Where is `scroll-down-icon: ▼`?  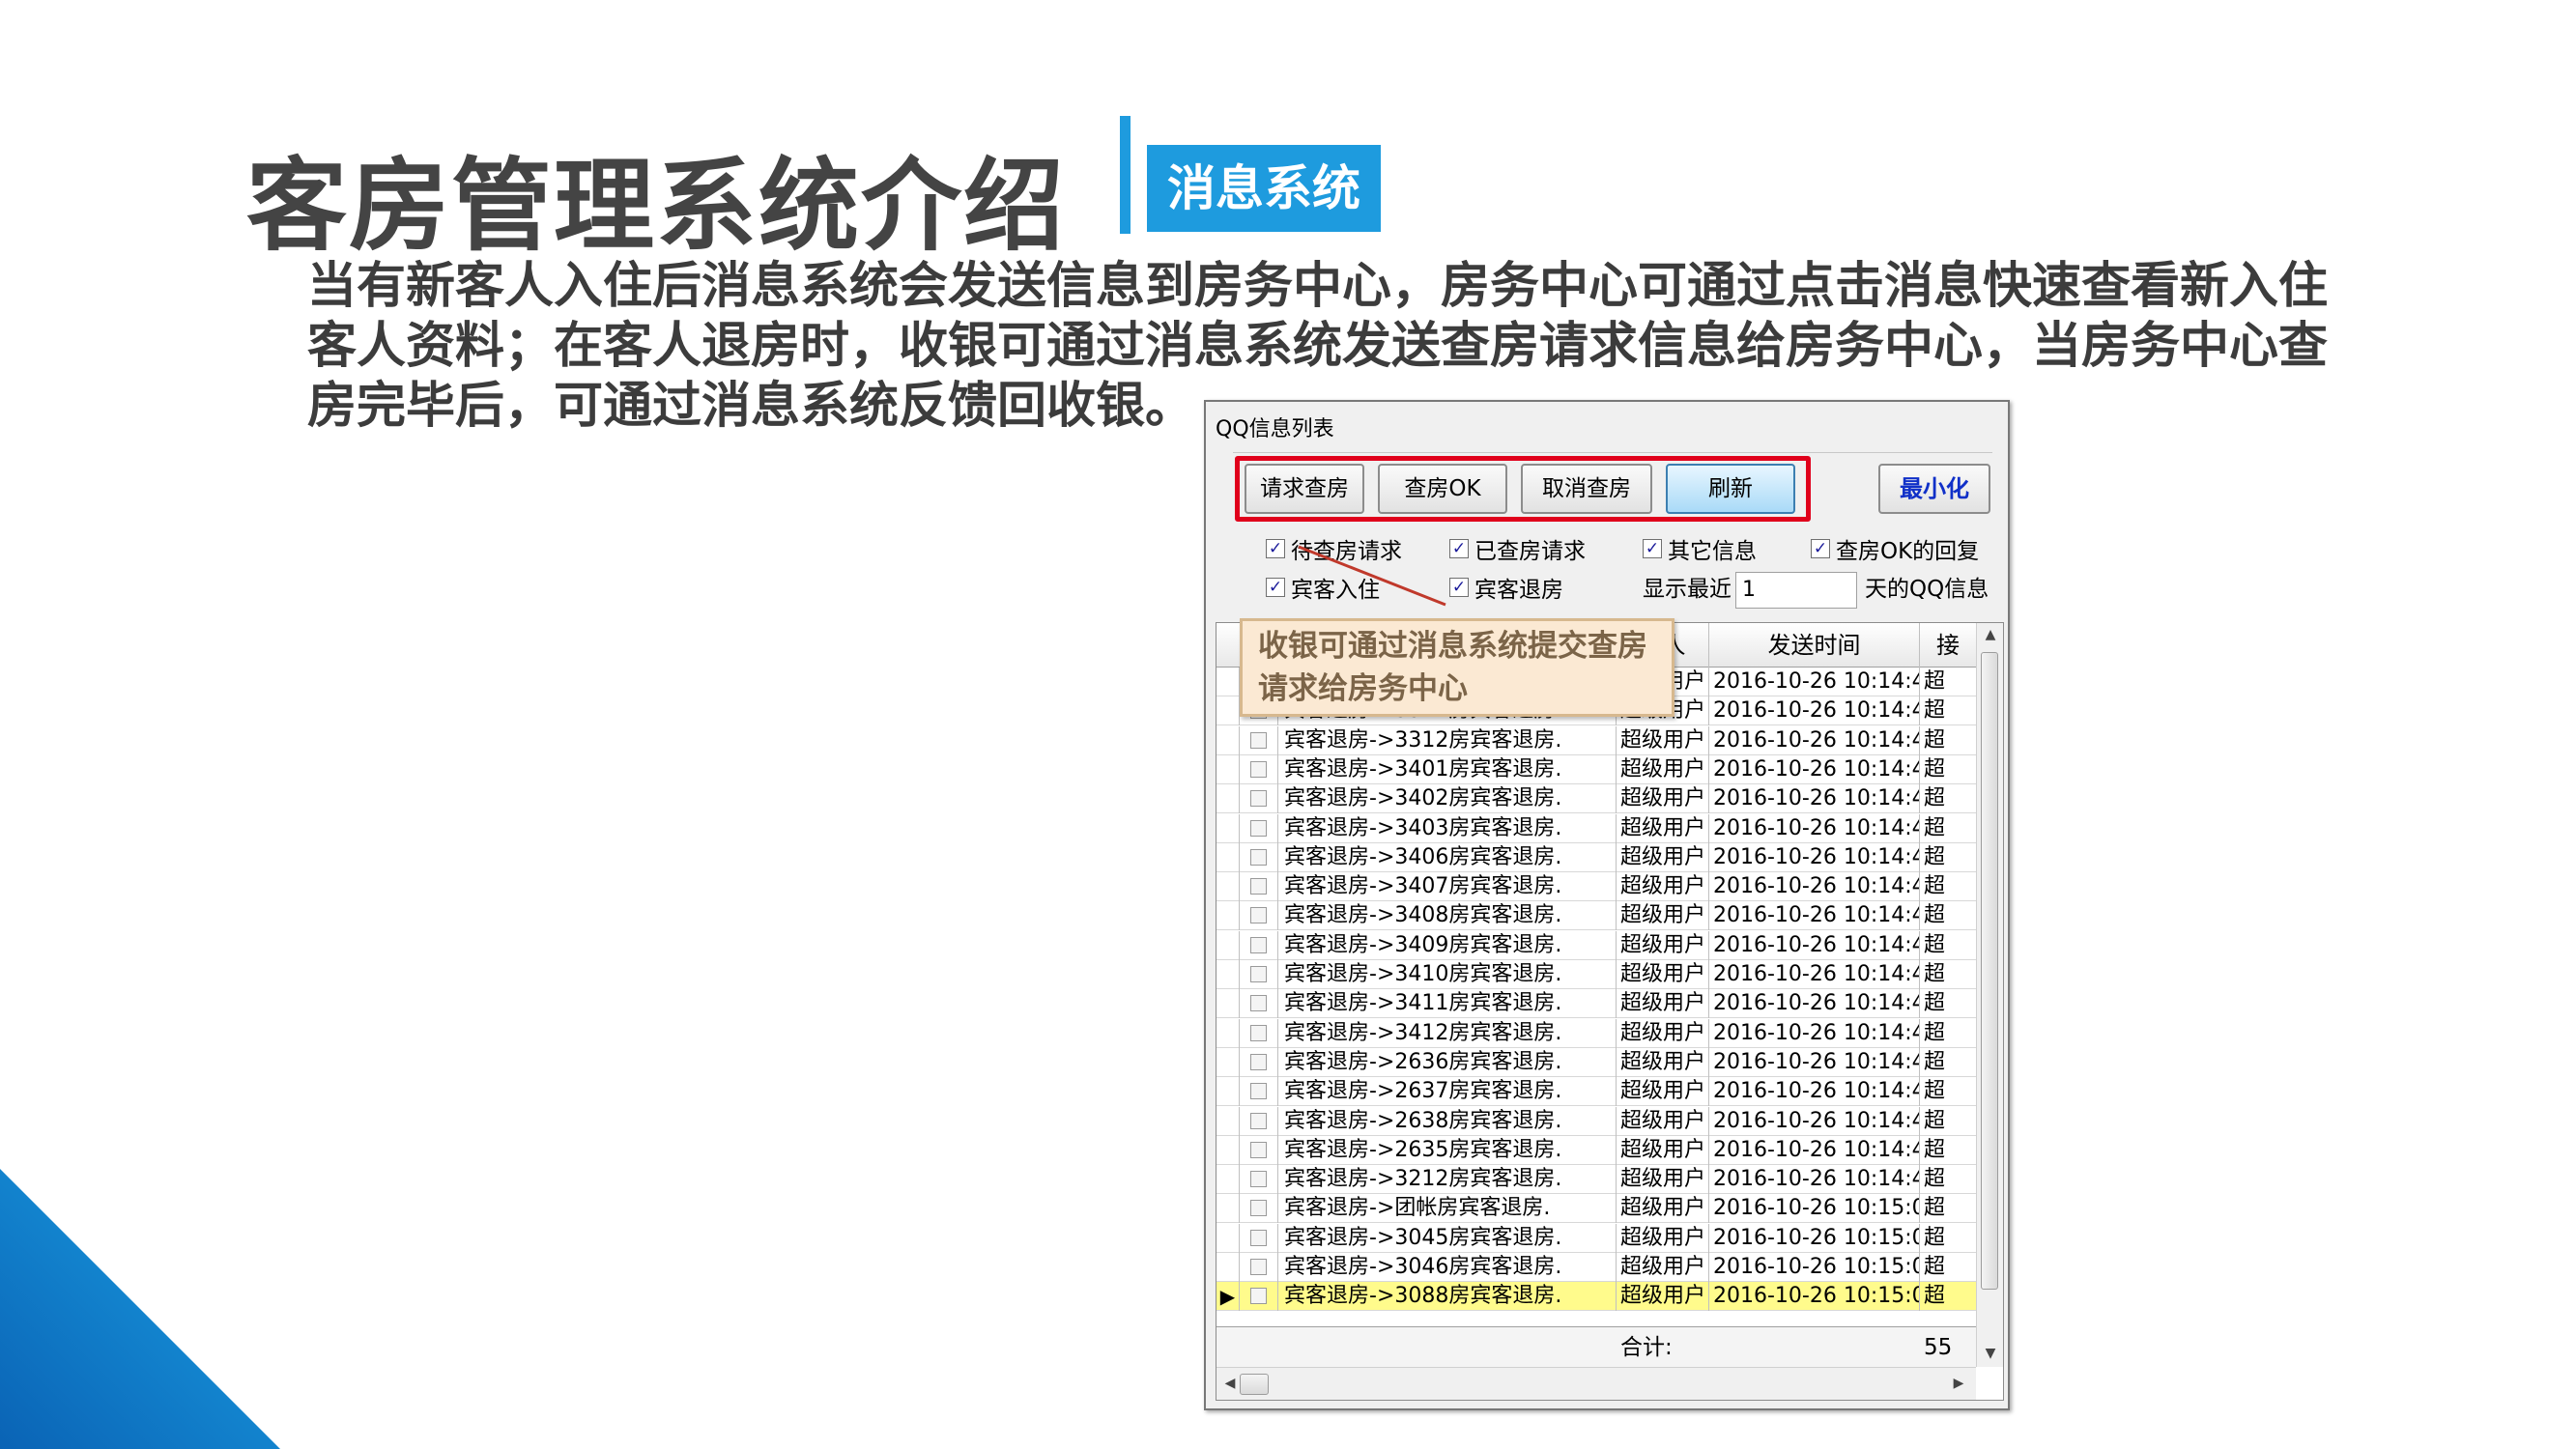
scroll-down-icon: ▼ is located at coordinates (1990, 1353).